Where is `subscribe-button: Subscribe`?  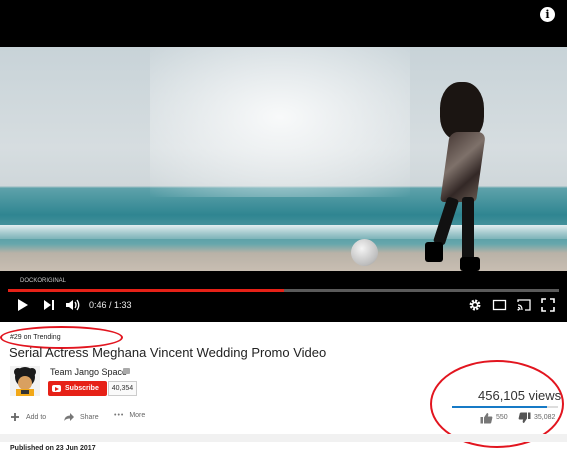 subscribe-button: Subscribe is located at coordinates (77, 388).